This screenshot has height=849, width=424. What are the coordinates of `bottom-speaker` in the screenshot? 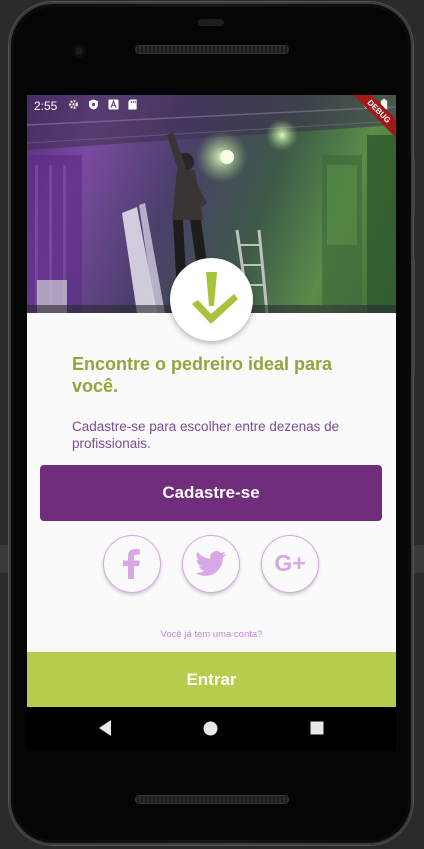 It's located at (212, 799).